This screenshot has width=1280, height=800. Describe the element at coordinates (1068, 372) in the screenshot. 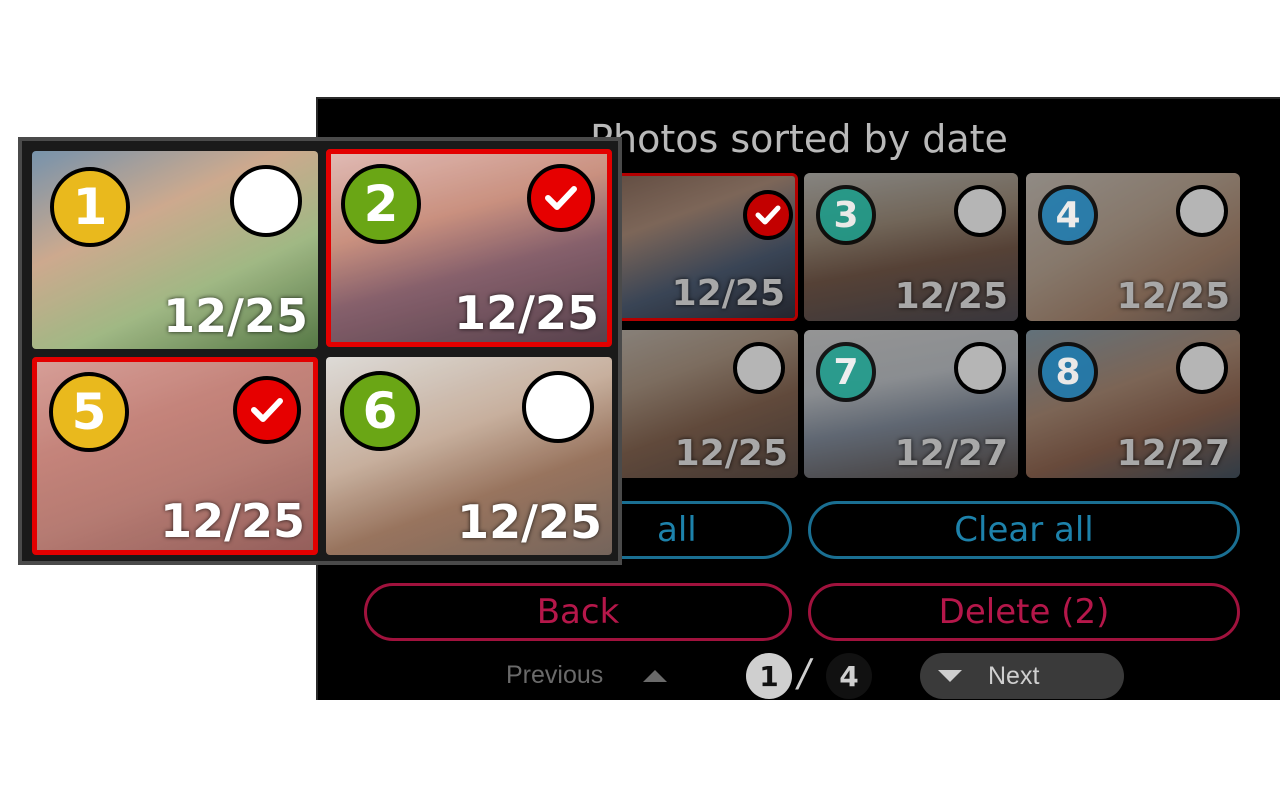

I see `tile-number-badge: 8` at that location.